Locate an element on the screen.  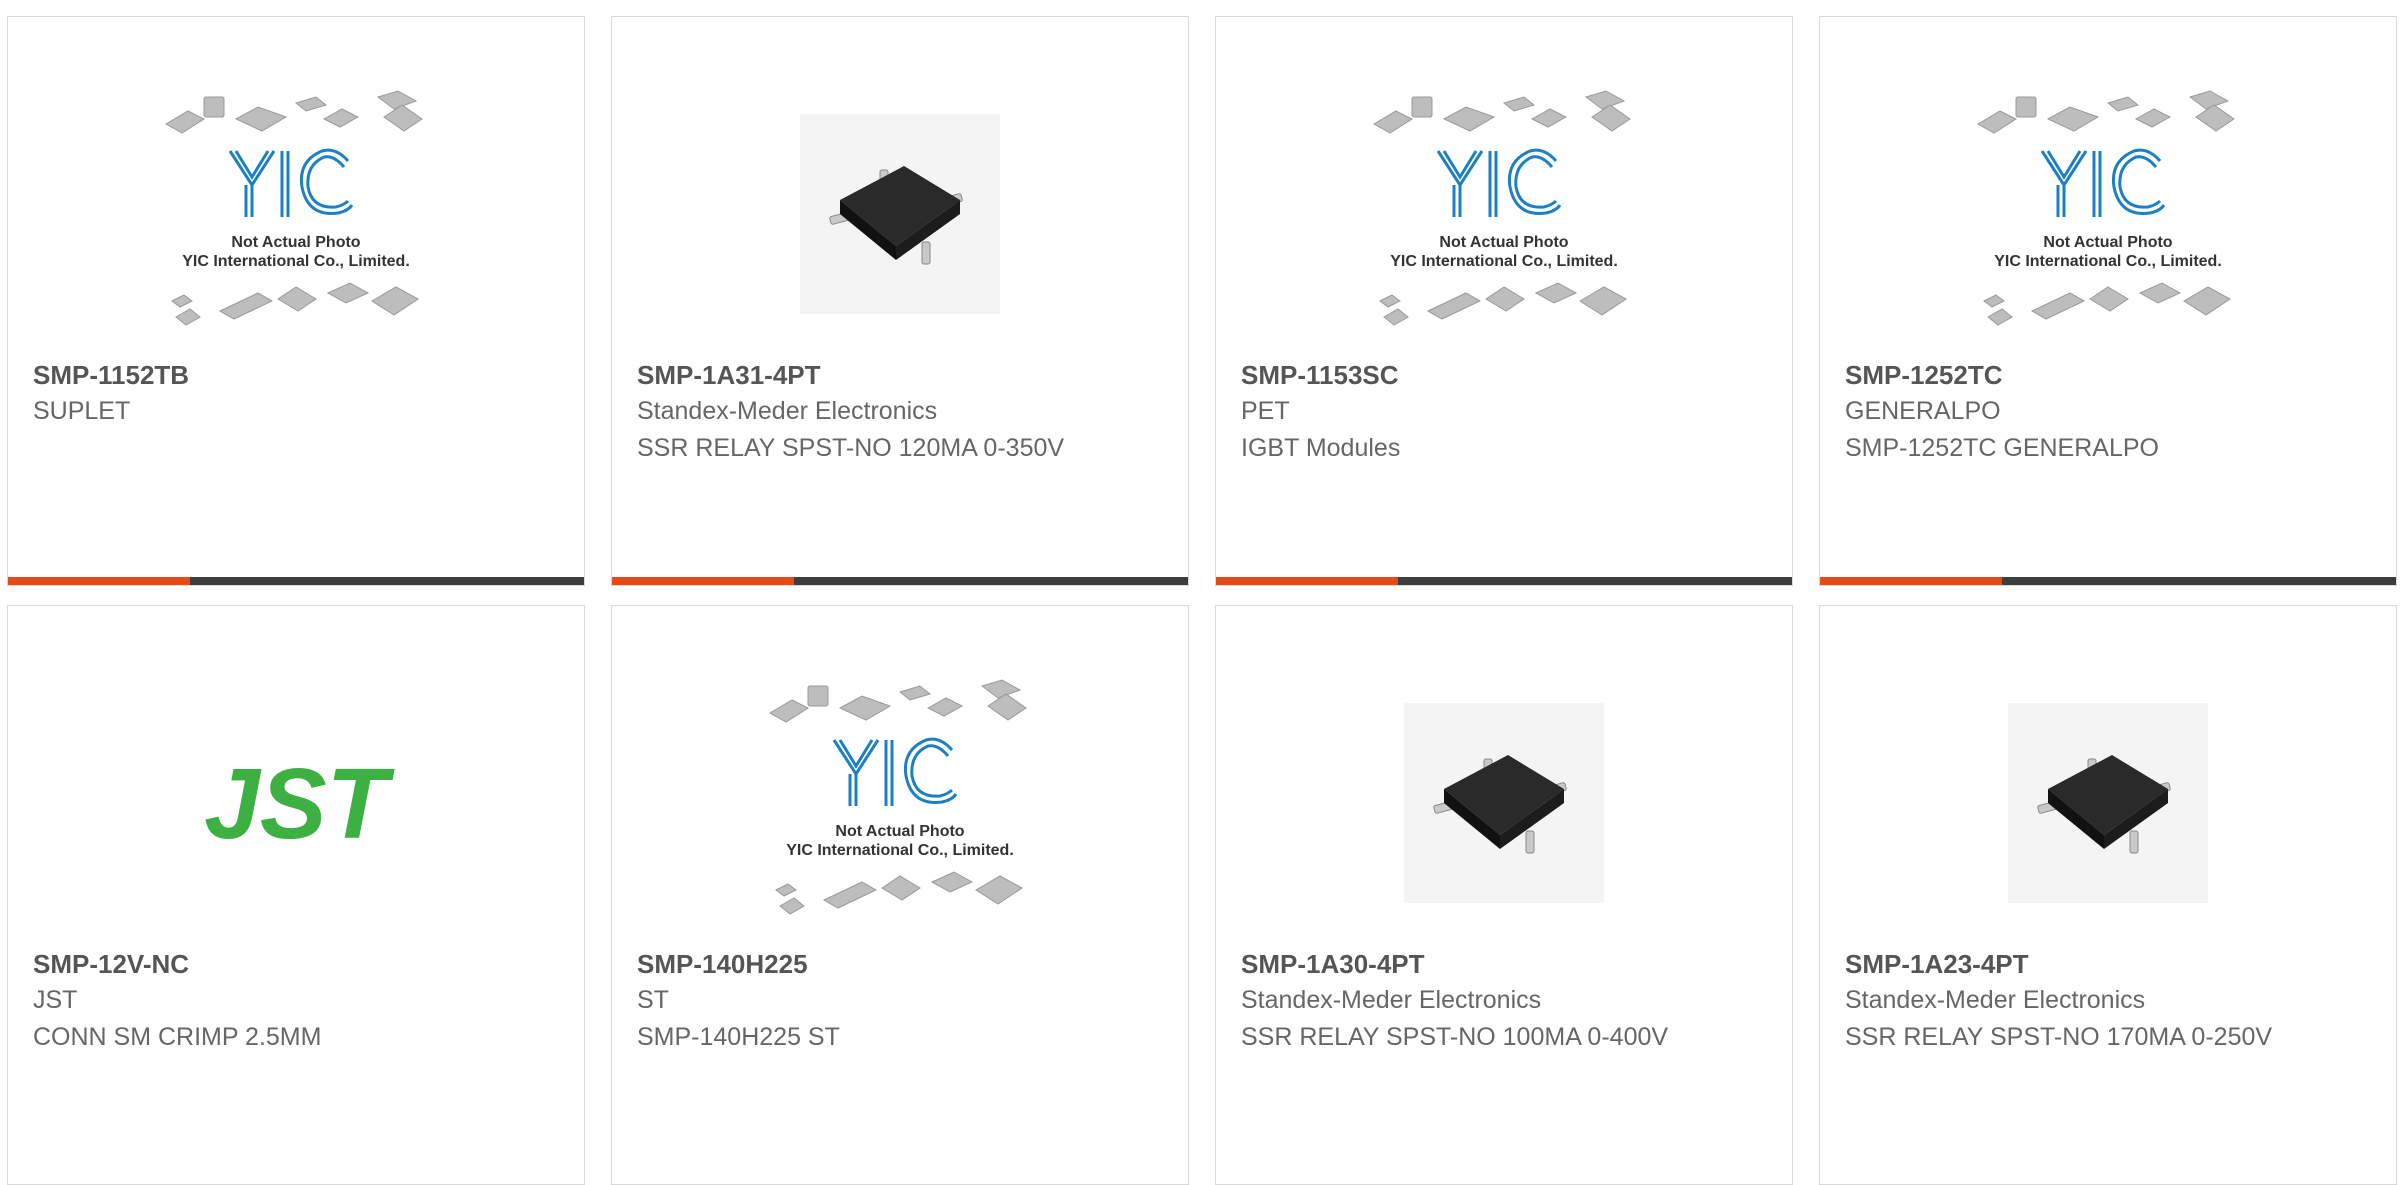
jst-logo-icon: JST is located at coordinates (299, 804).